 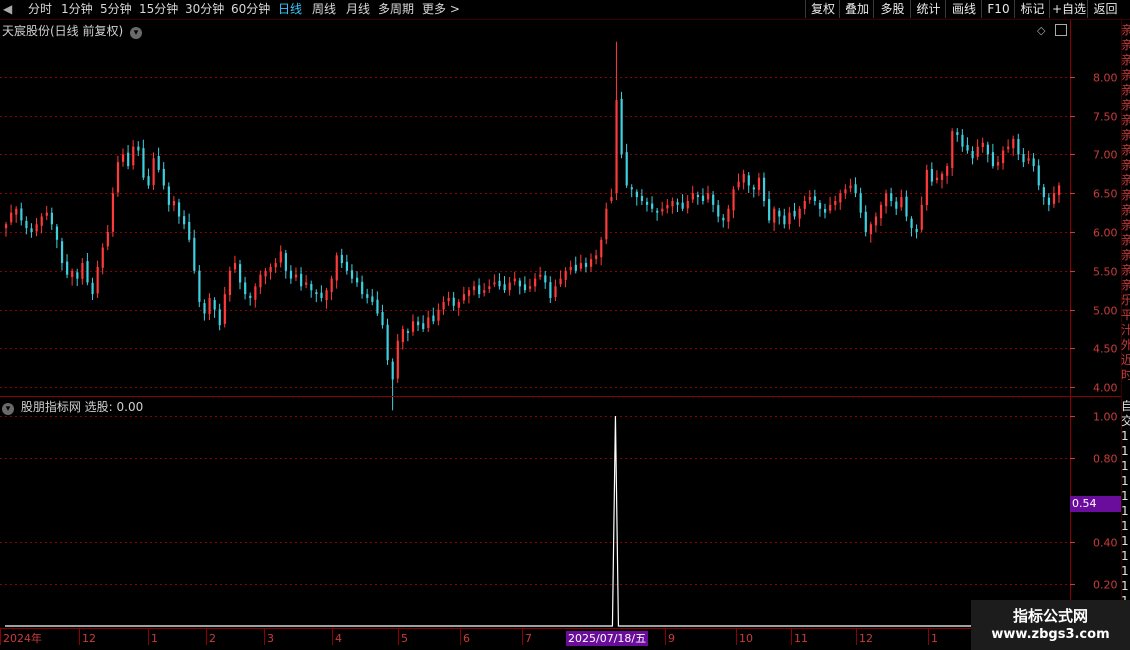 I want to click on y-tick-label: 7.00, so click(x=1105, y=155).